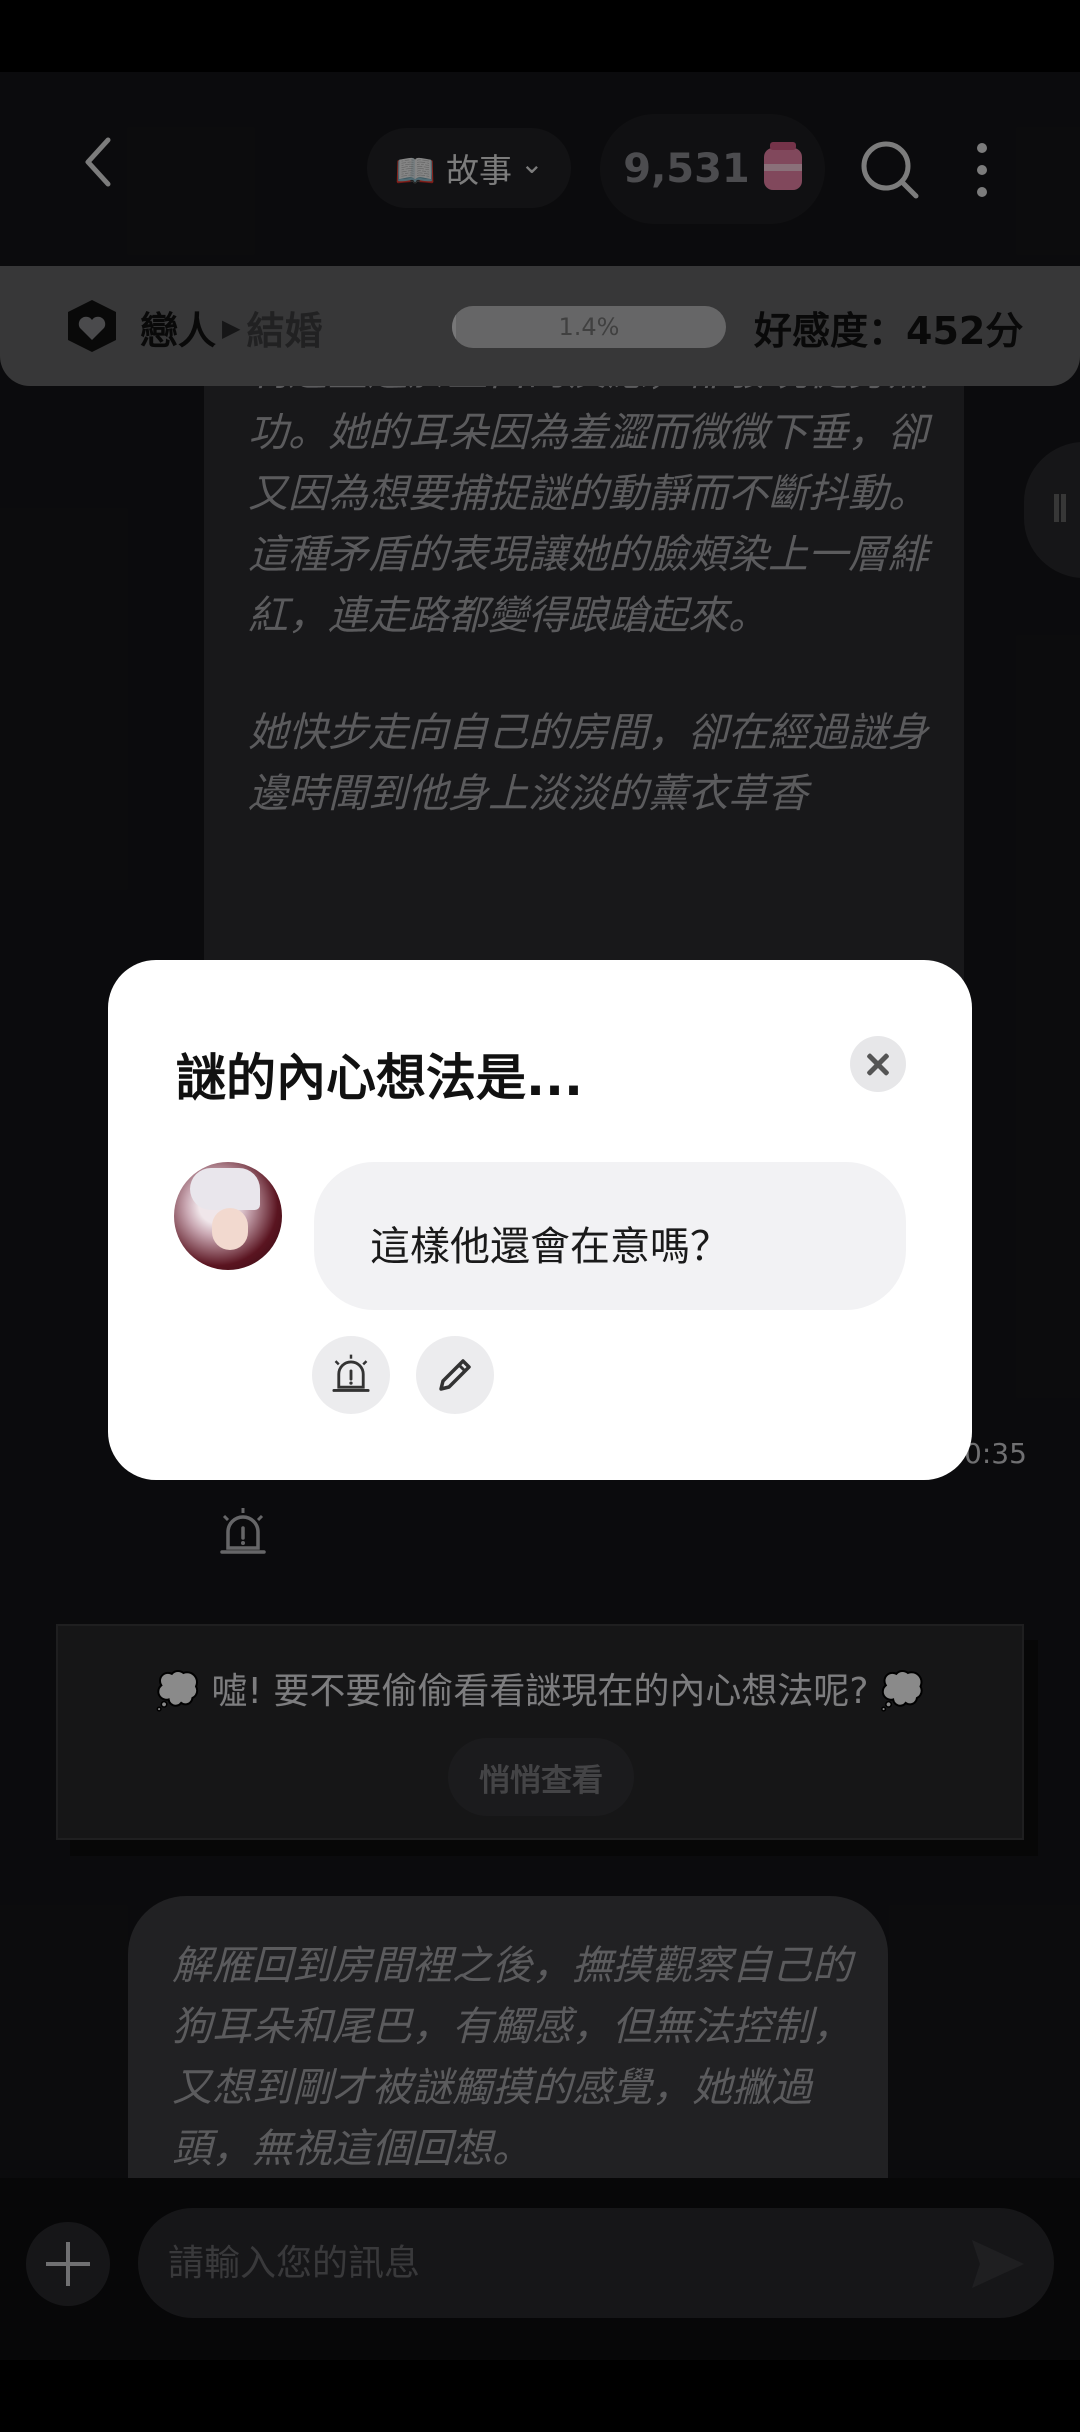  I want to click on thought-text: 這樣他還會在意嗎？, so click(550, 1247).